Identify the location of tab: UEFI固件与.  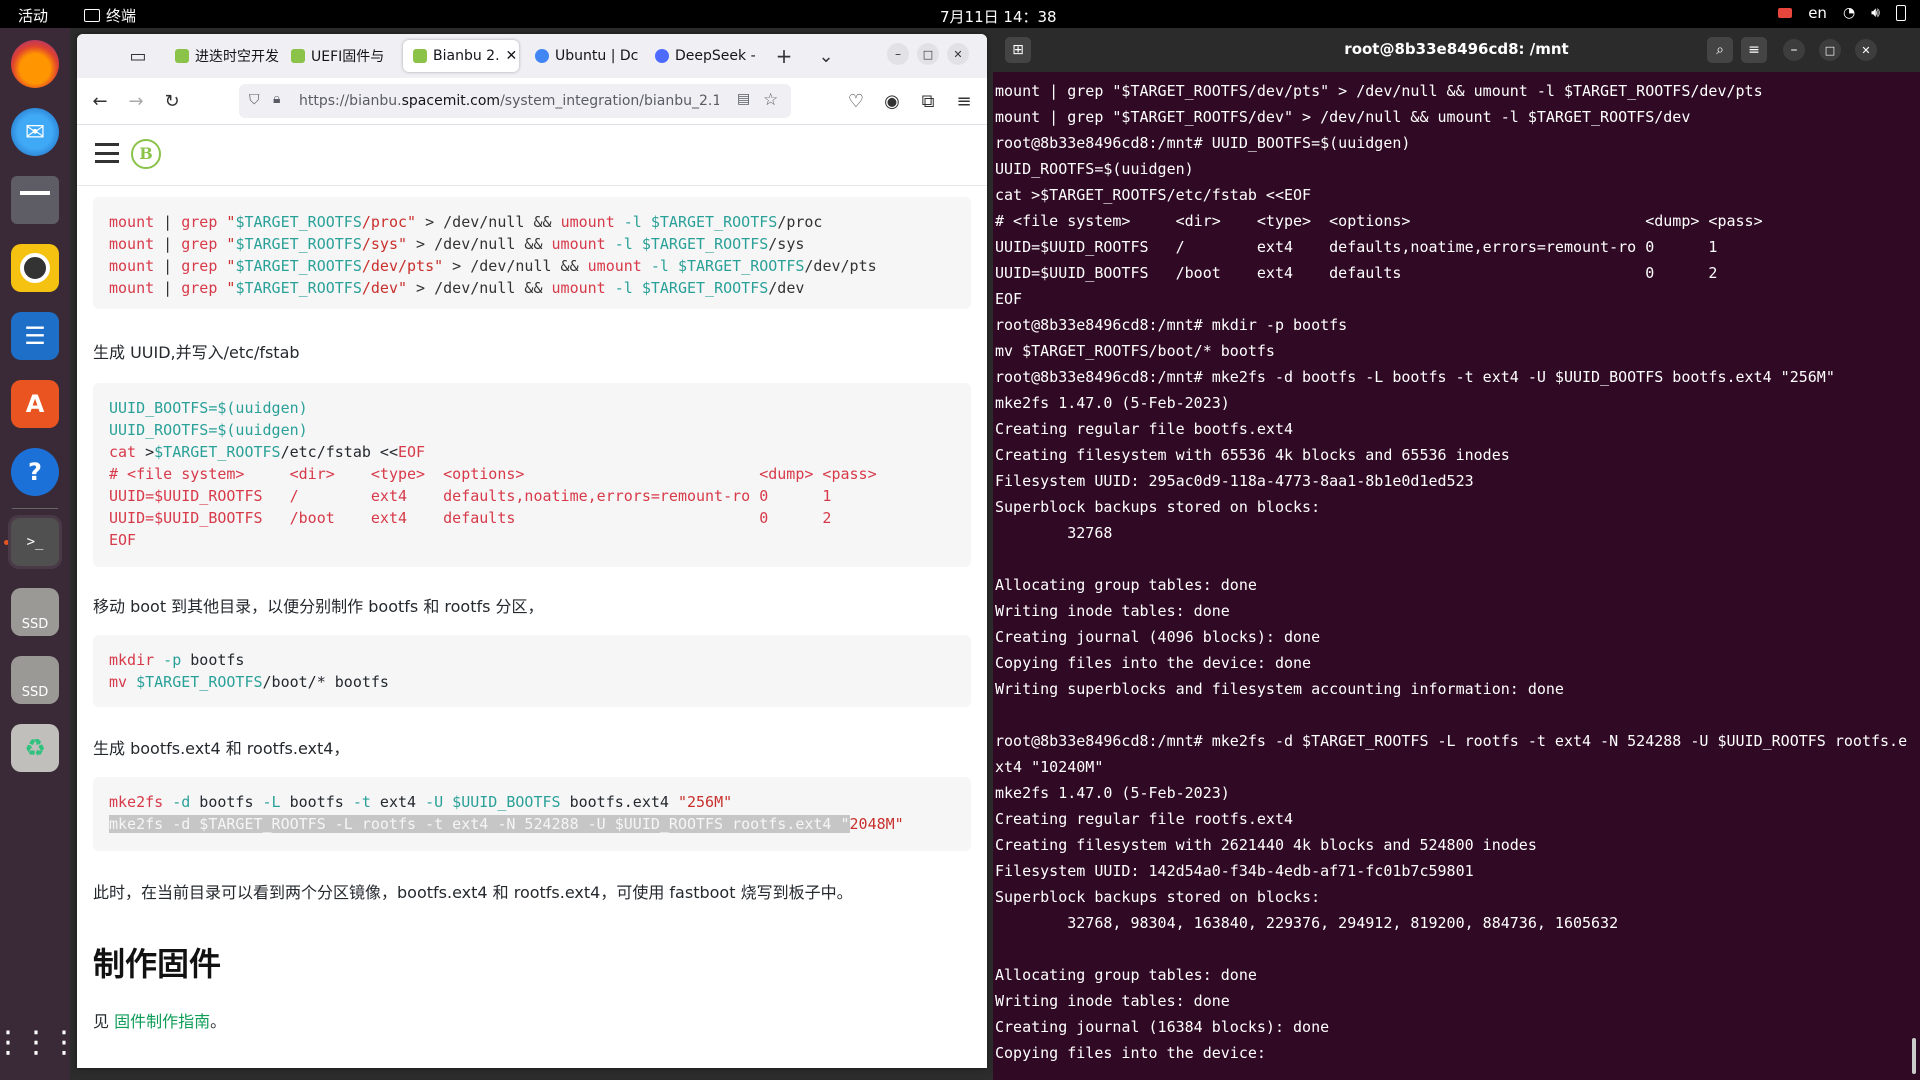
(339, 56).